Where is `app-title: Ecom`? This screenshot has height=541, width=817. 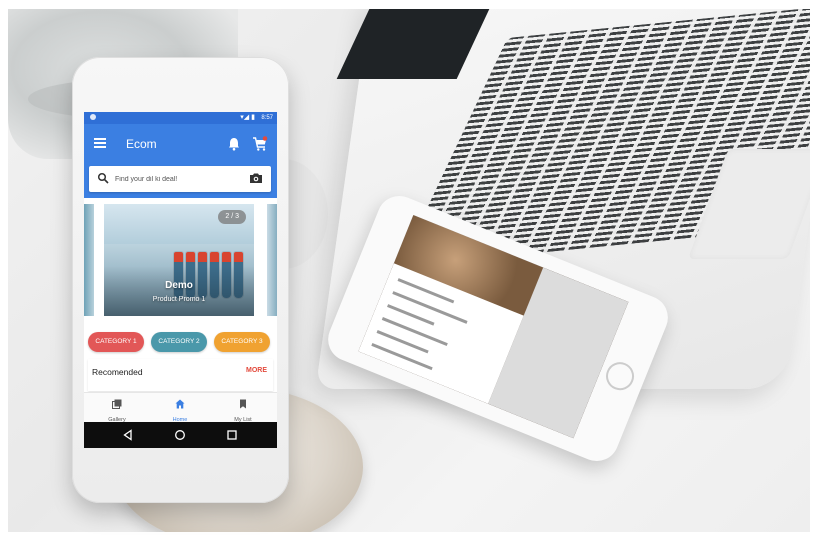 app-title: Ecom is located at coordinates (141, 144).